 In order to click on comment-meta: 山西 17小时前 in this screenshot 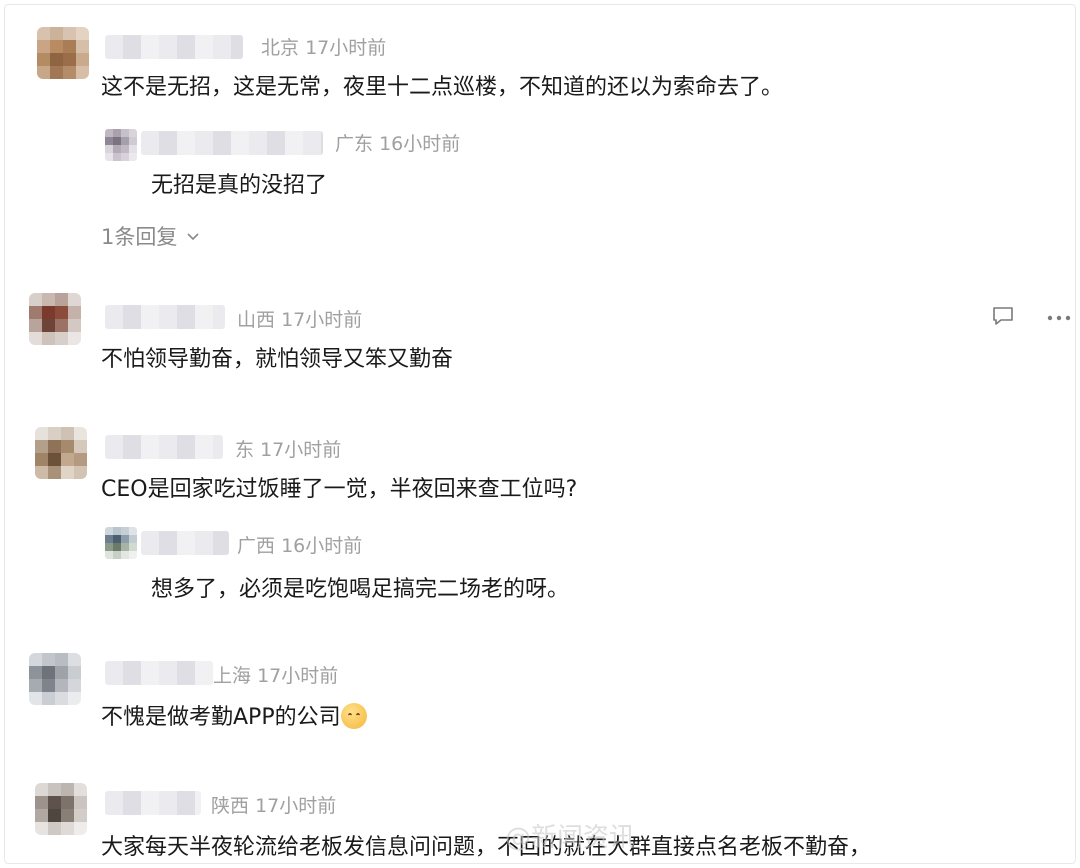, I will do `click(299, 318)`.